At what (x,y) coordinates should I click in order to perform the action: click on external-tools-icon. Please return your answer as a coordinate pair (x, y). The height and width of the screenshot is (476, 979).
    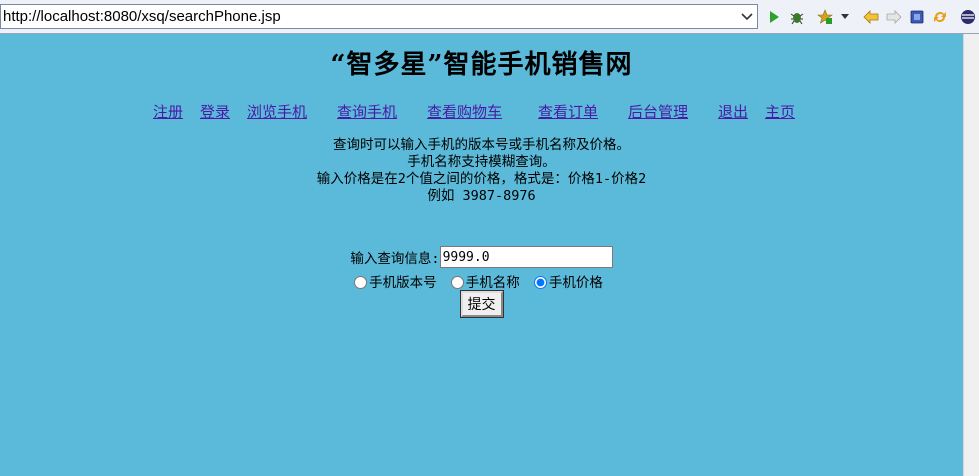
    Looking at the image, I should click on (825, 17).